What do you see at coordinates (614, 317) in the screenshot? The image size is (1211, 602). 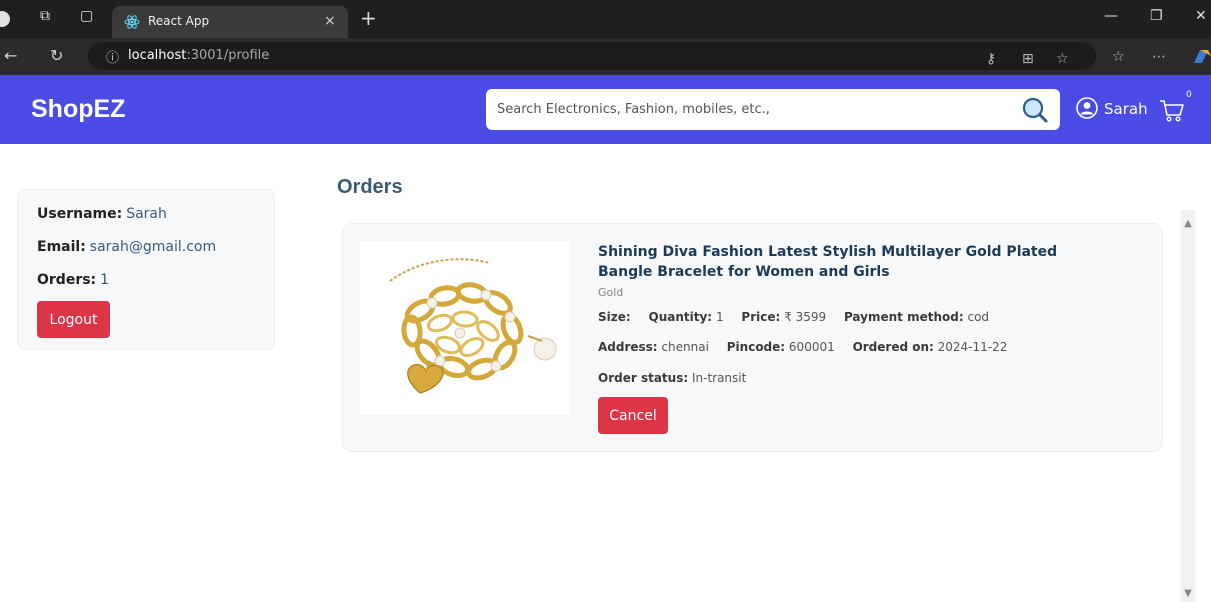 I see `size-label: Size:` at bounding box center [614, 317].